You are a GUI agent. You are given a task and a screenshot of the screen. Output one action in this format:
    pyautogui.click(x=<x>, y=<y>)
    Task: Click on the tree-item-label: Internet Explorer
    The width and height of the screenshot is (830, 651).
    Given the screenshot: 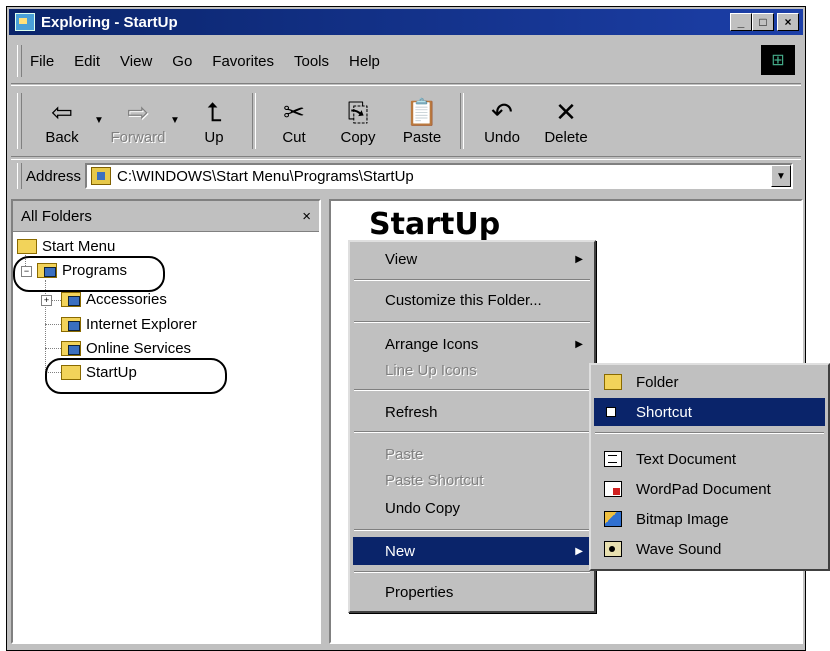 What is the action you would take?
    pyautogui.click(x=141, y=324)
    